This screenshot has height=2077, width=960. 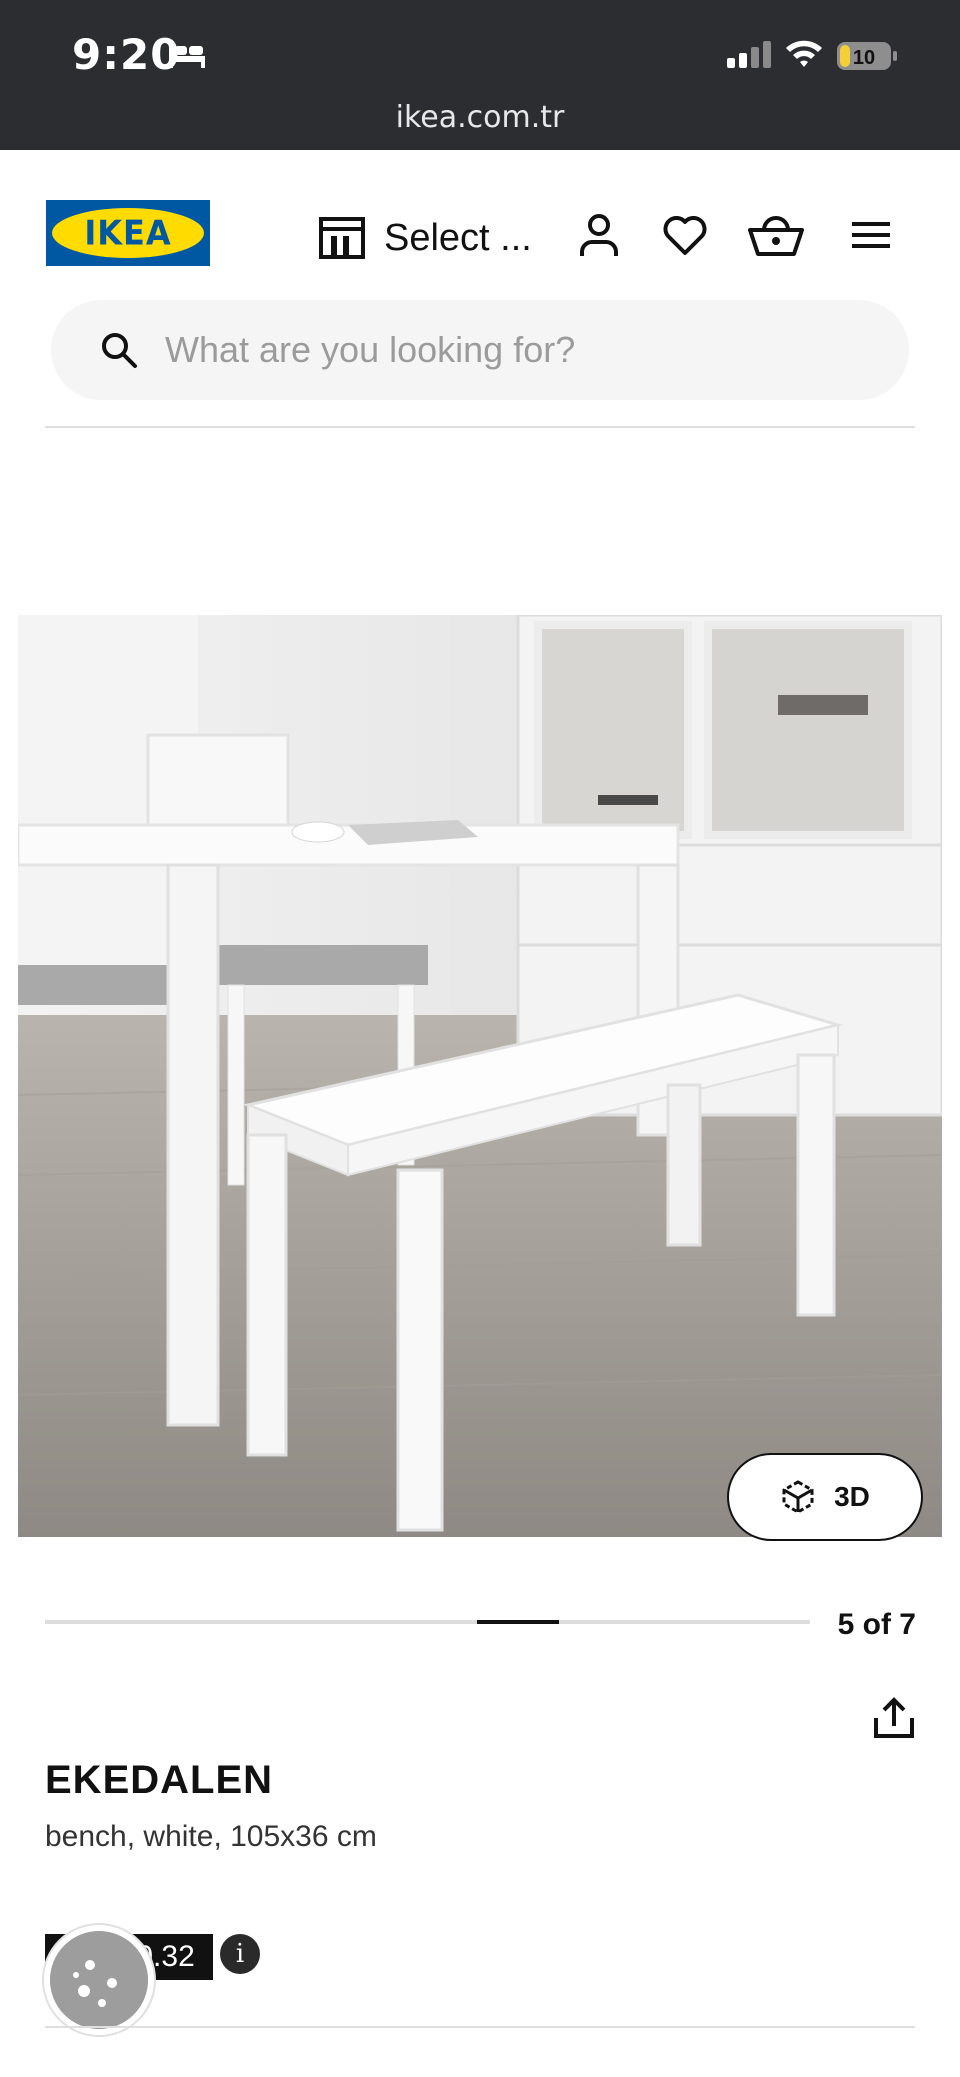 What do you see at coordinates (599, 235) in the screenshot?
I see `user-icon` at bounding box center [599, 235].